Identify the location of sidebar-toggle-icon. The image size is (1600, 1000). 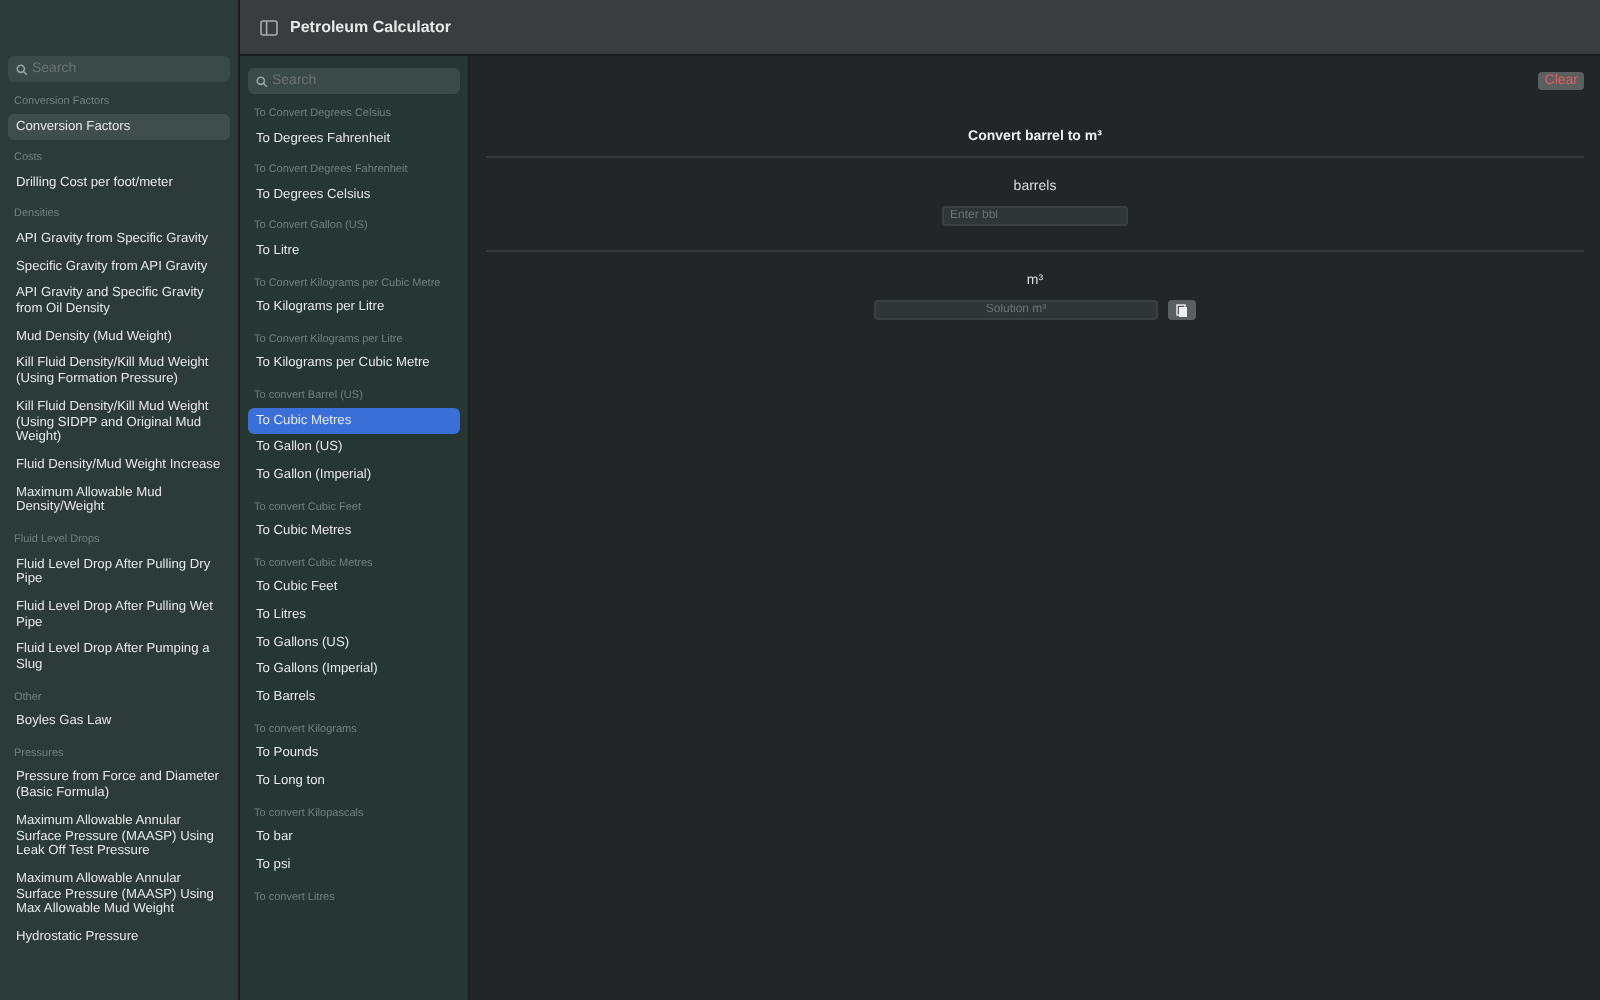
(269, 27).